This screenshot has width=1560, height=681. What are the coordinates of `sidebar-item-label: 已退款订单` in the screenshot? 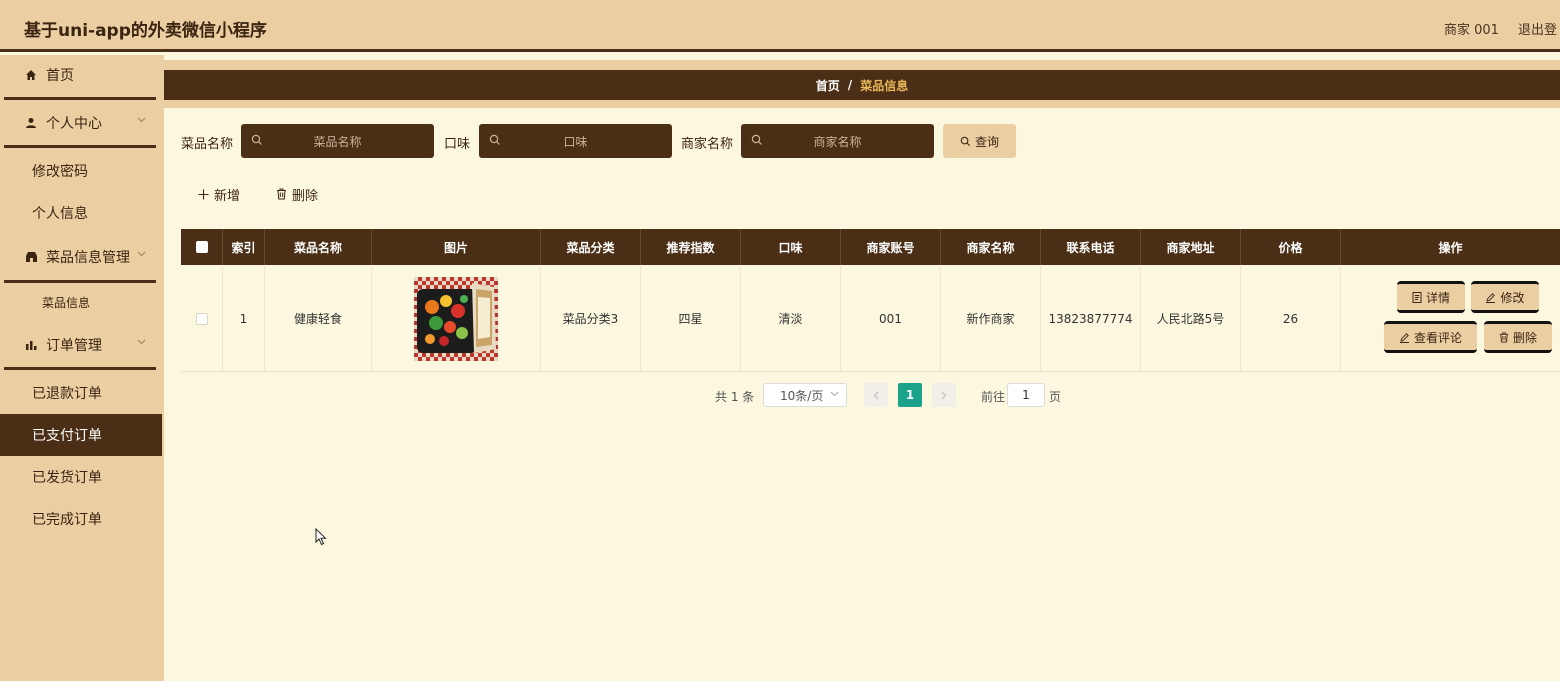 It's located at (67, 394).